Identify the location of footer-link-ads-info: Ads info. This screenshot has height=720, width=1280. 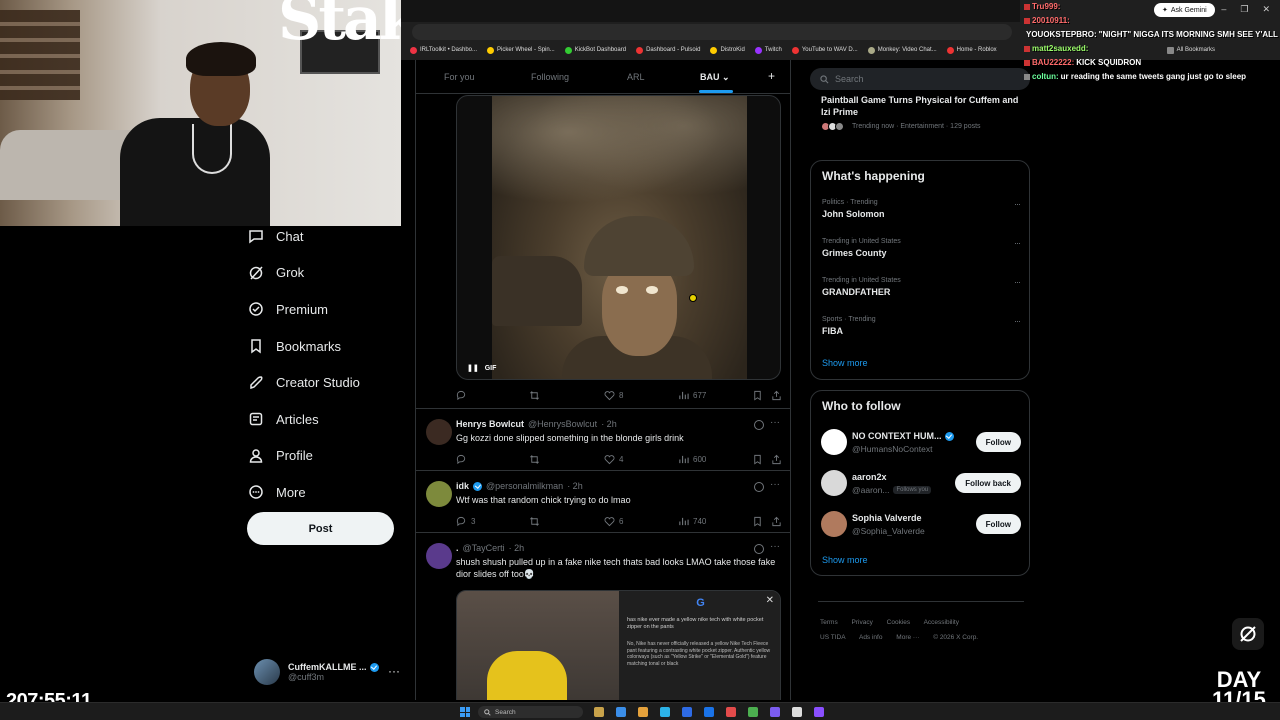
(871, 637).